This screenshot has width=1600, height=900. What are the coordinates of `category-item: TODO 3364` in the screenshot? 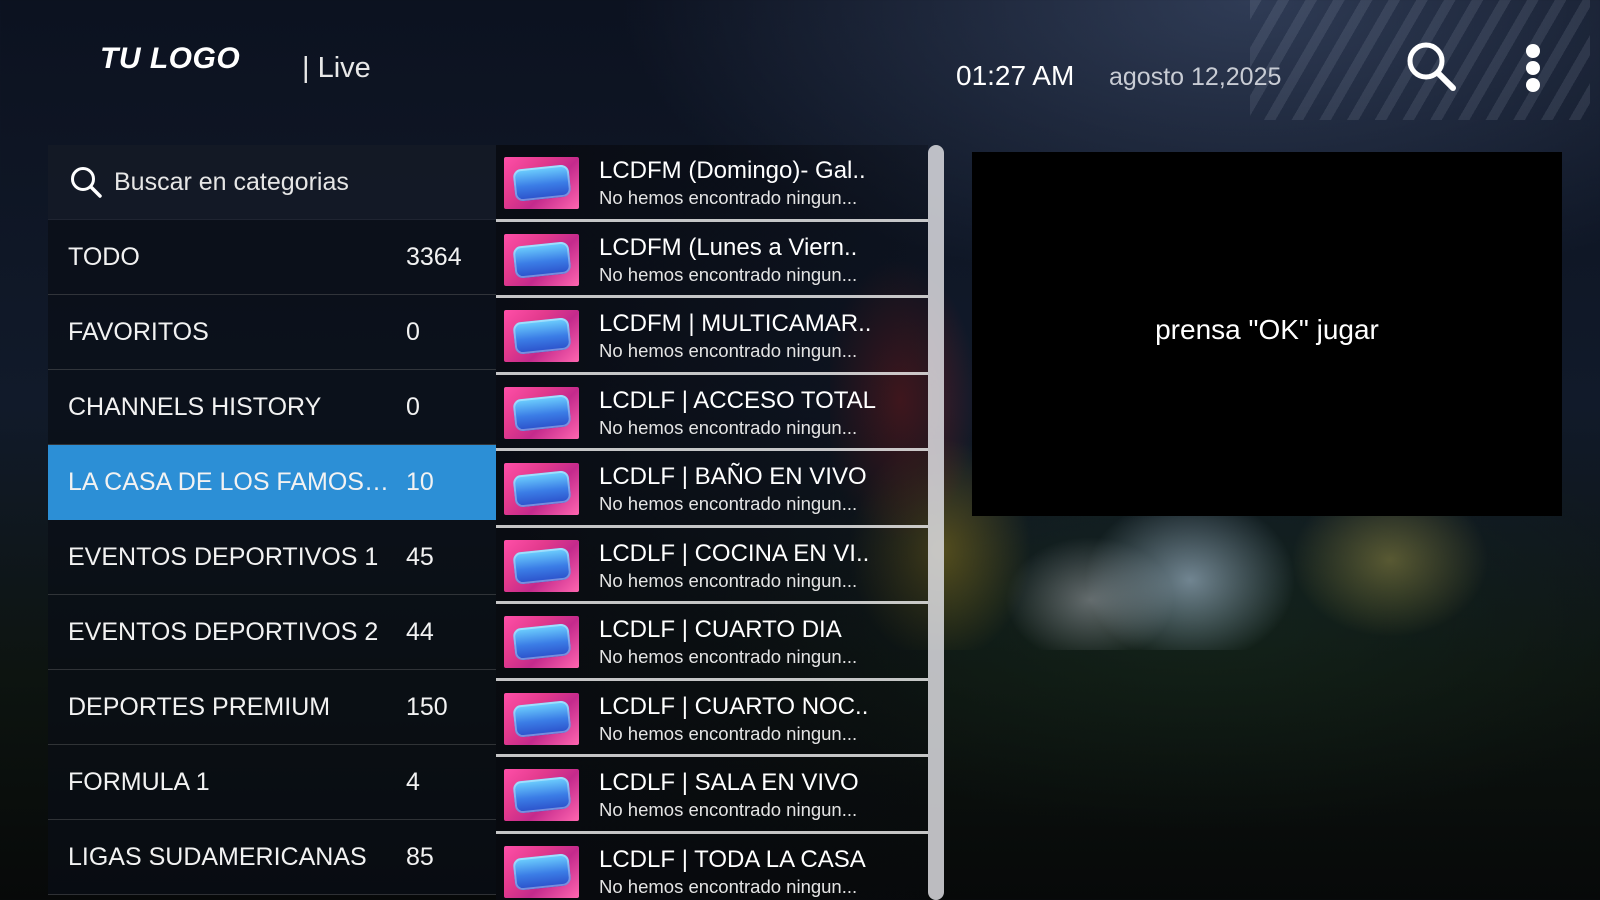 It's located at (272, 257).